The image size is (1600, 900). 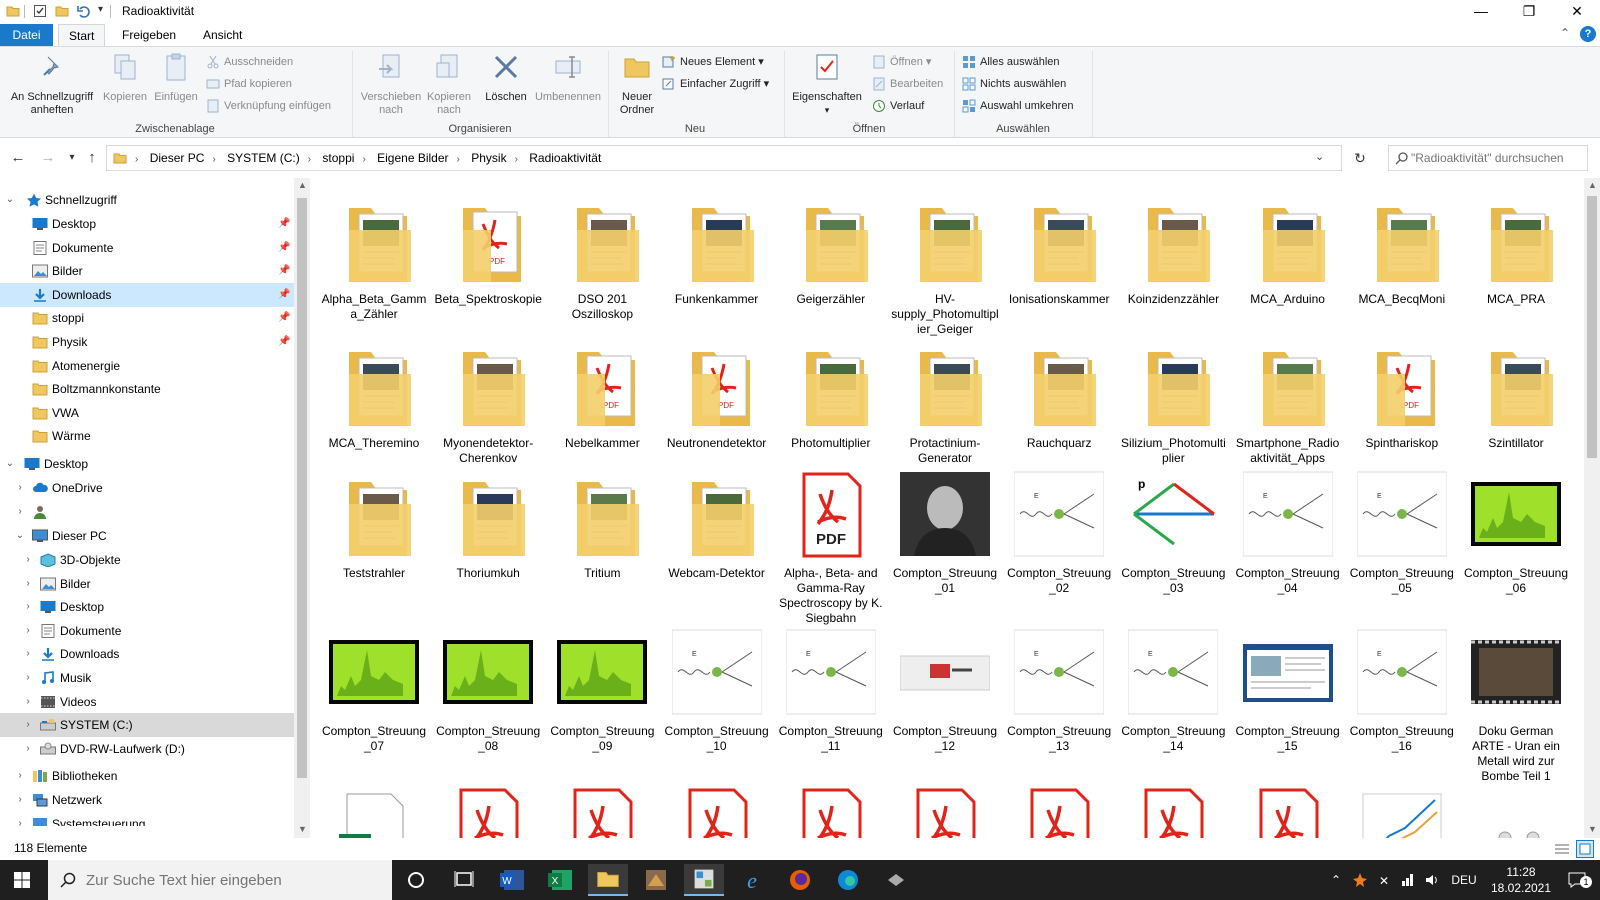 What do you see at coordinates (125, 77) in the screenshot?
I see `copy-button: Kopieren` at bounding box center [125, 77].